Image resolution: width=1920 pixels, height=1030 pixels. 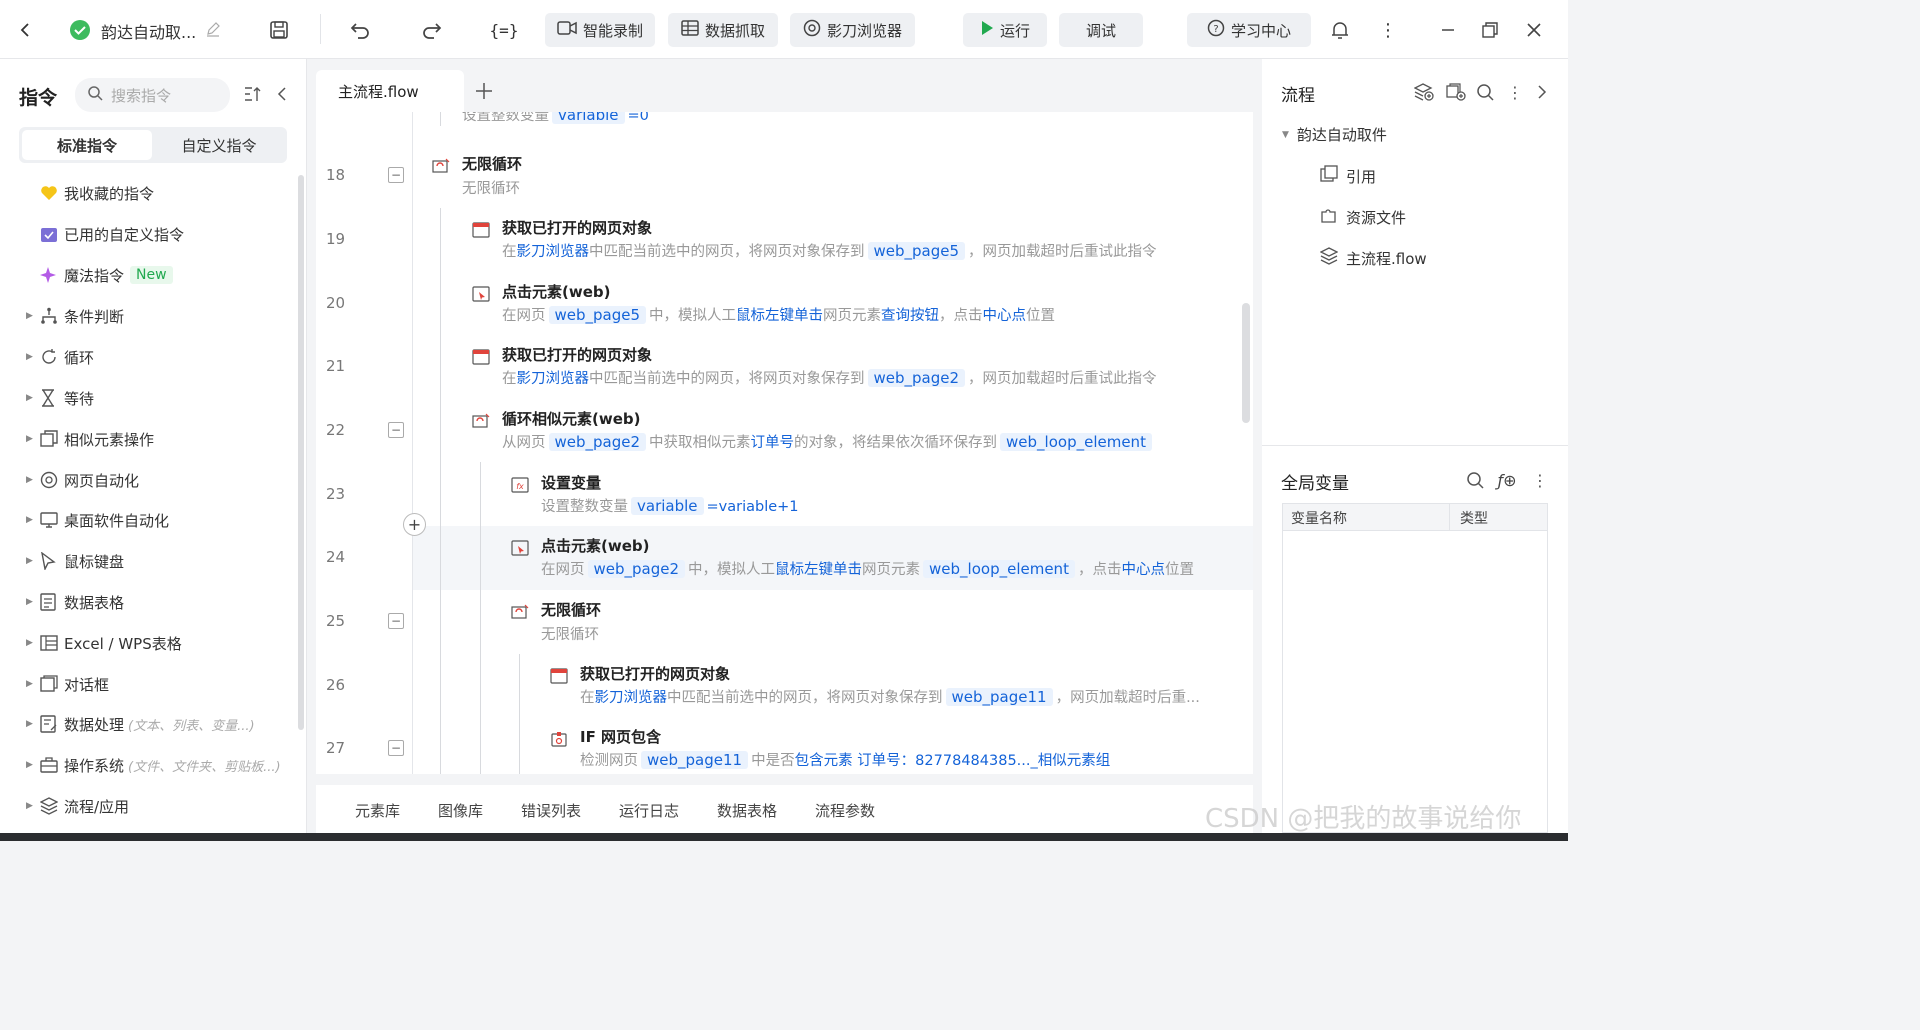 What do you see at coordinates (1334, 134) in the screenshot?
I see `tree-root-project: ▼ 韵达自动取件` at bounding box center [1334, 134].